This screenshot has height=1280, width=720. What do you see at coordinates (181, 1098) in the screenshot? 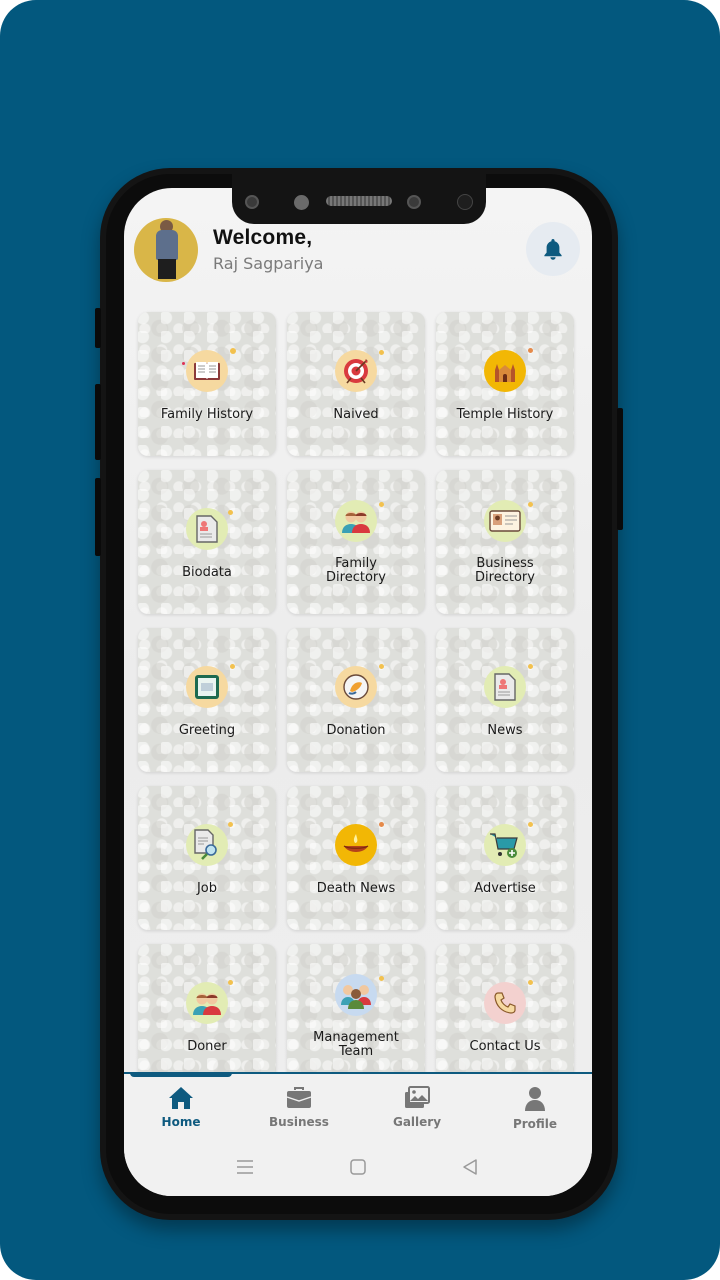
I see `home-icon` at bounding box center [181, 1098].